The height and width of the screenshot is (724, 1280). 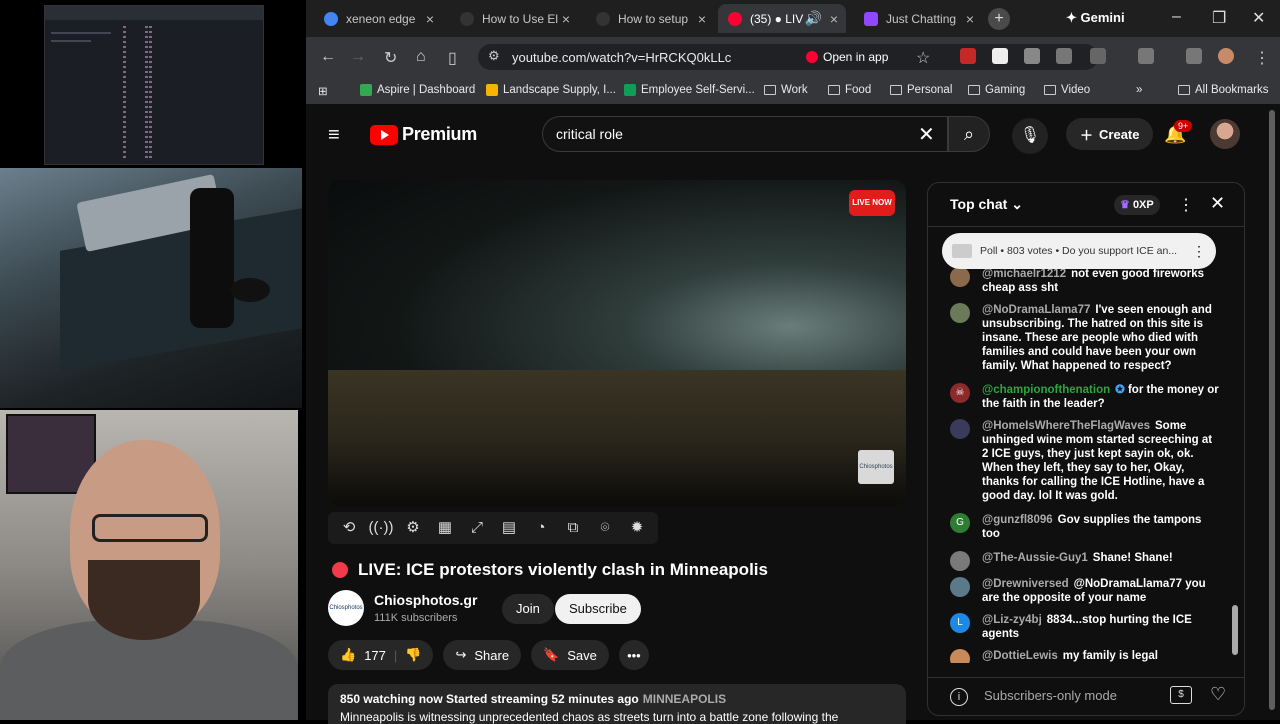 I want to click on more-actions-button: •••, so click(x=633, y=655).